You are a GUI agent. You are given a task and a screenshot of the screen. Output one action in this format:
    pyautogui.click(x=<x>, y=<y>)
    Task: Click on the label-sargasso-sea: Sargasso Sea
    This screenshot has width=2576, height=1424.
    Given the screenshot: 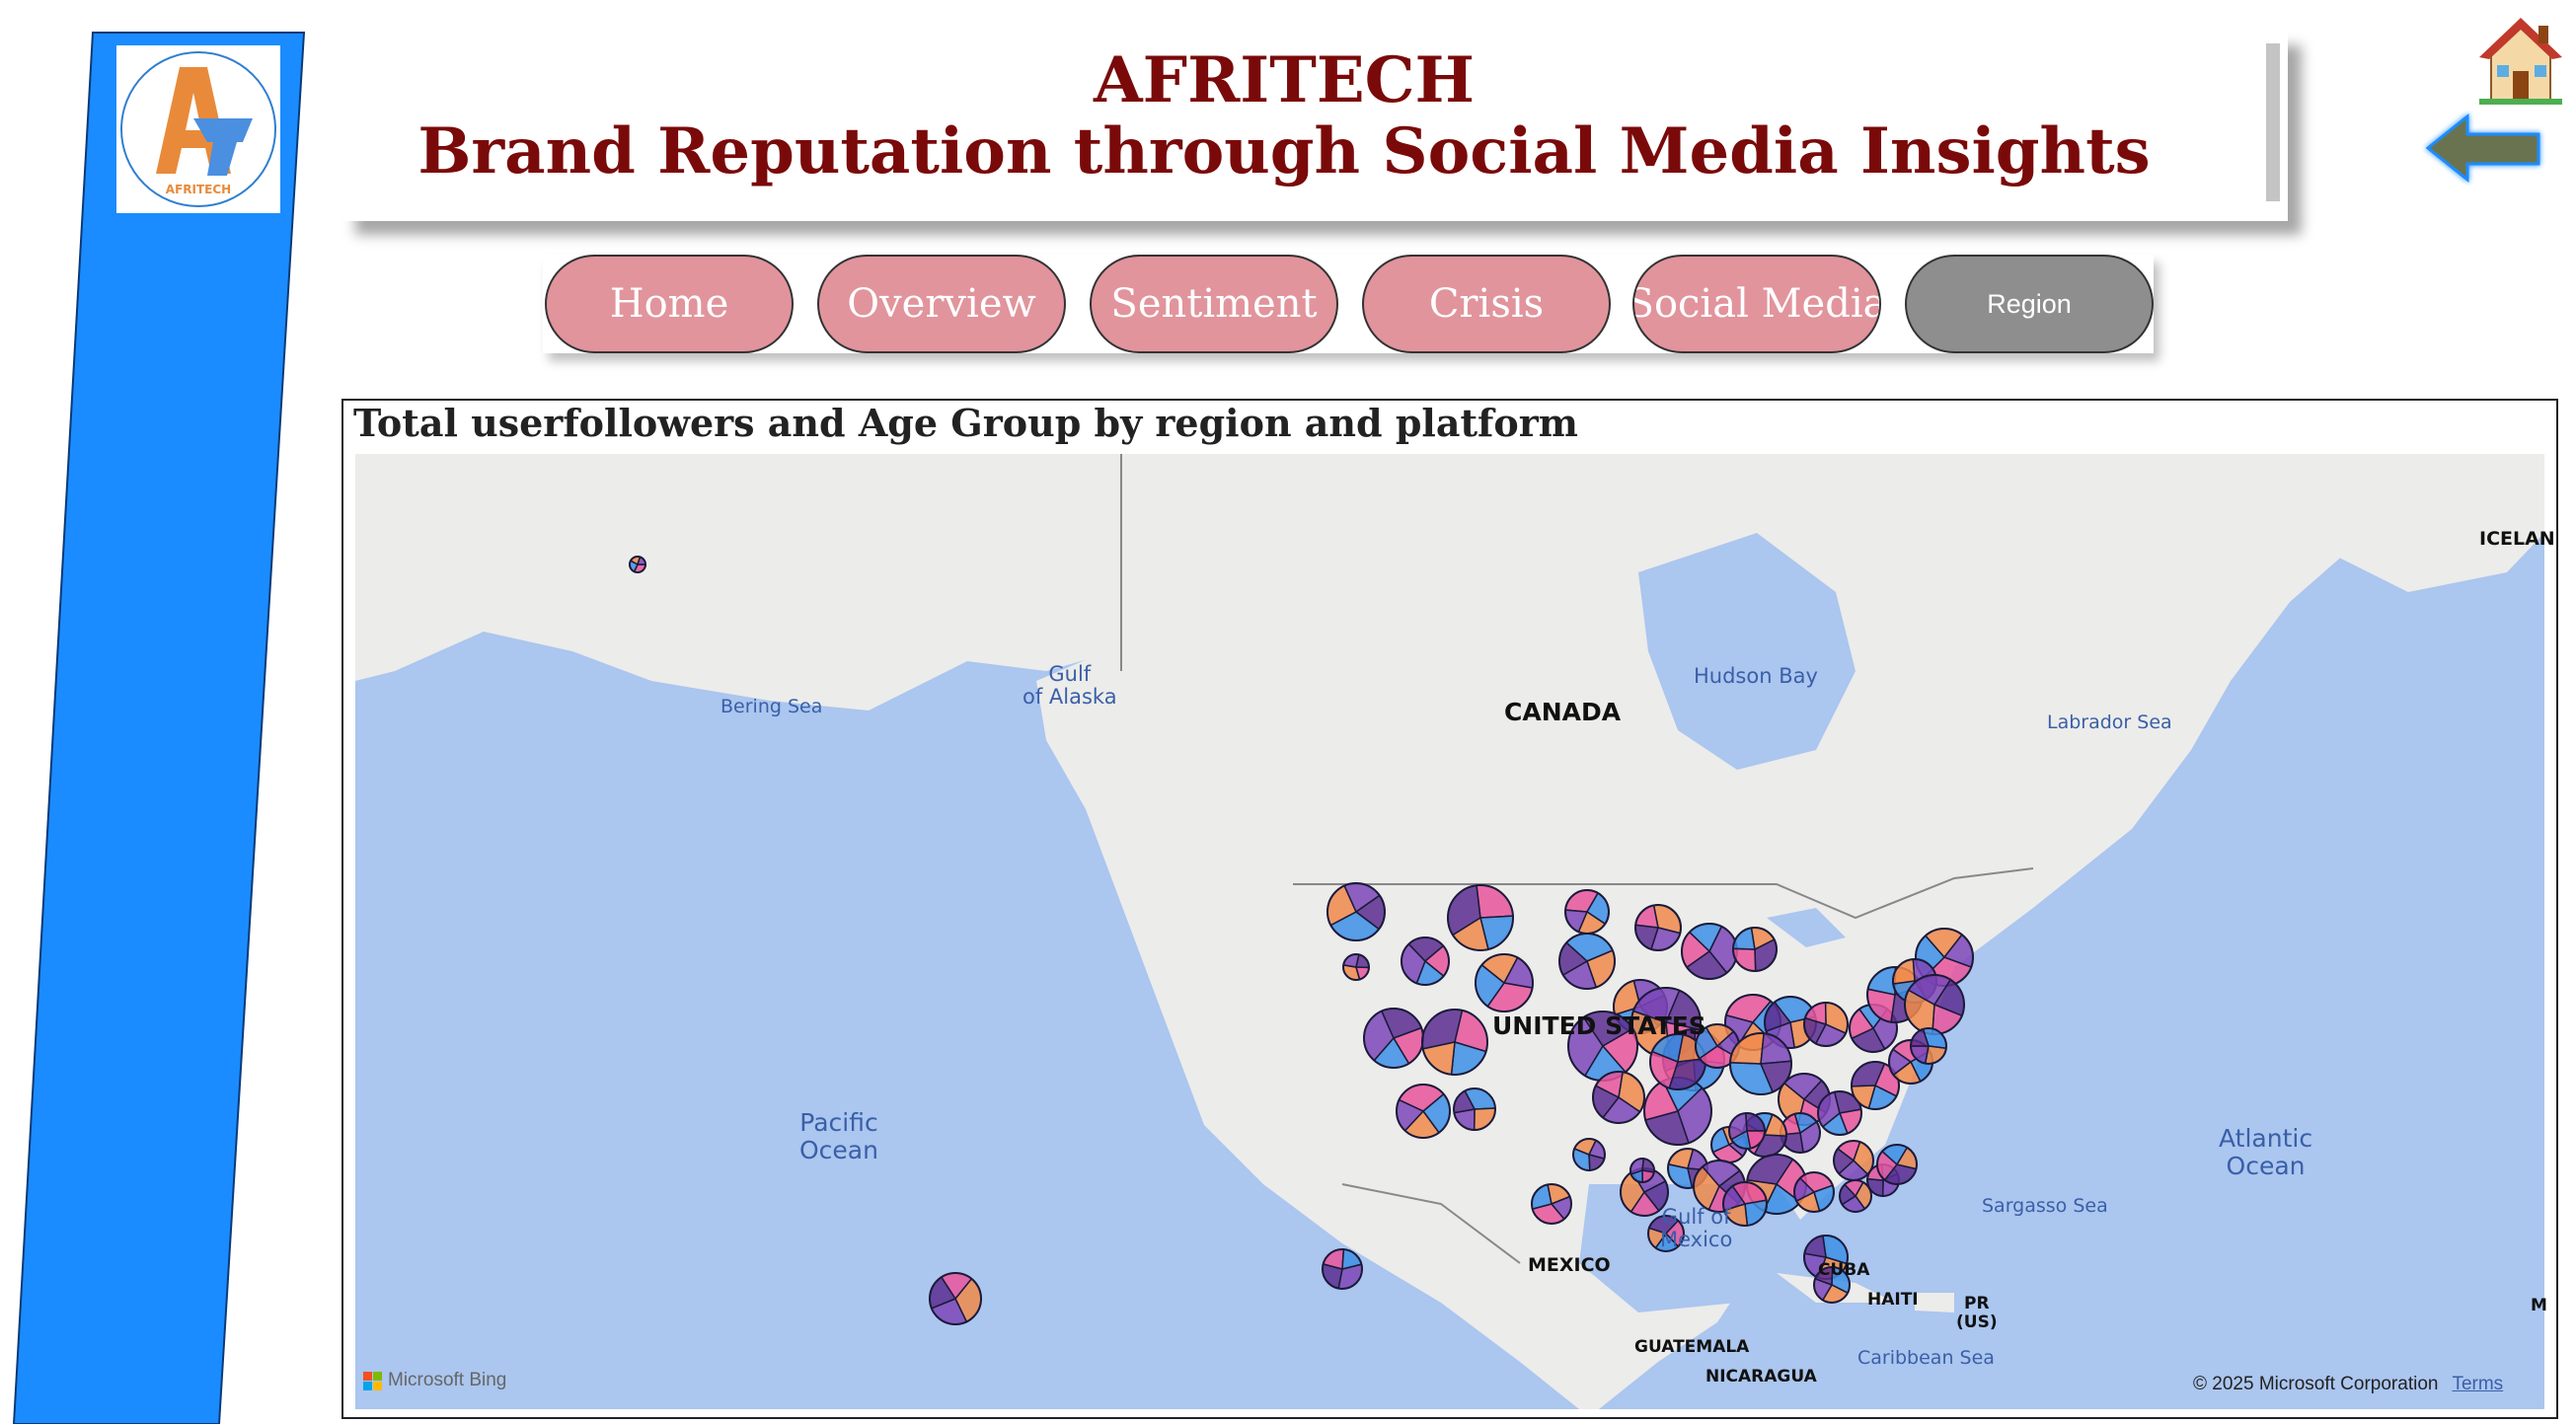 What is the action you would take?
    pyautogui.click(x=2045, y=1206)
    